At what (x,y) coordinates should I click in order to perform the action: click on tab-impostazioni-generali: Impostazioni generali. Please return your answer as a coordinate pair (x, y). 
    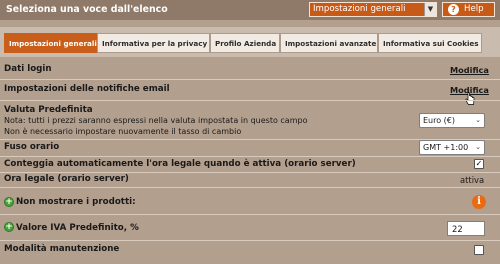
    Looking at the image, I should click on (50, 43).